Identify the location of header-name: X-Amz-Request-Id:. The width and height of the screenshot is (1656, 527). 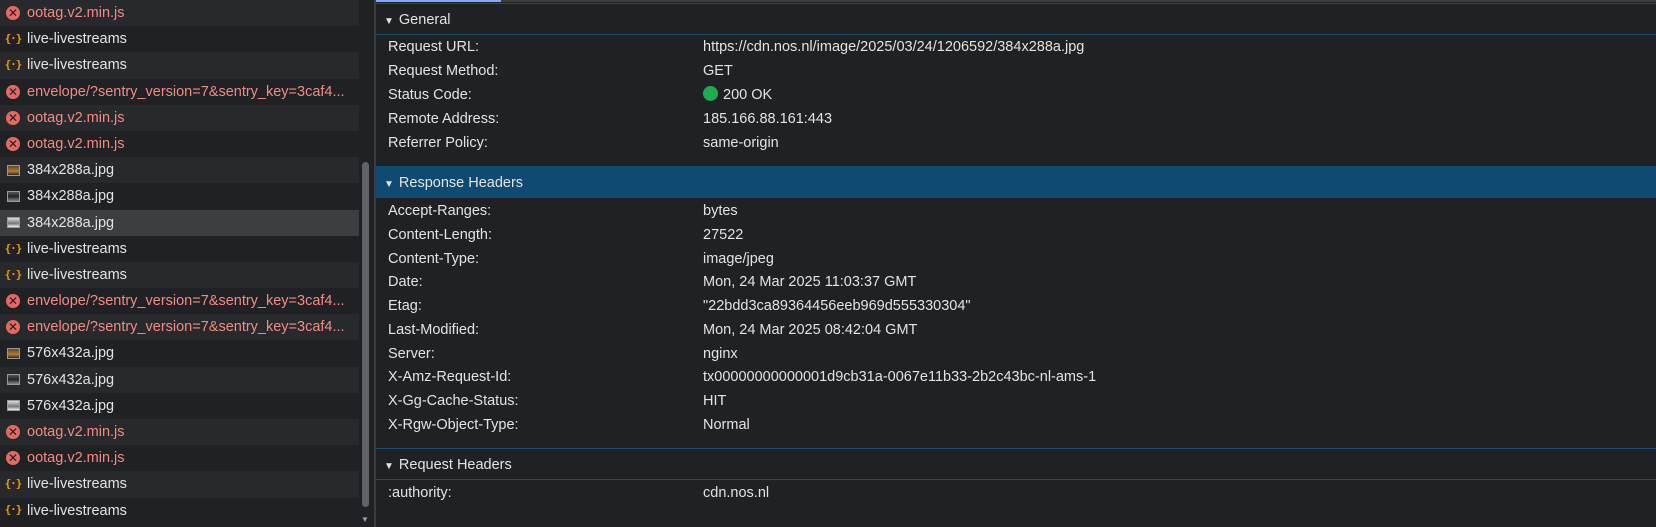
(450, 377).